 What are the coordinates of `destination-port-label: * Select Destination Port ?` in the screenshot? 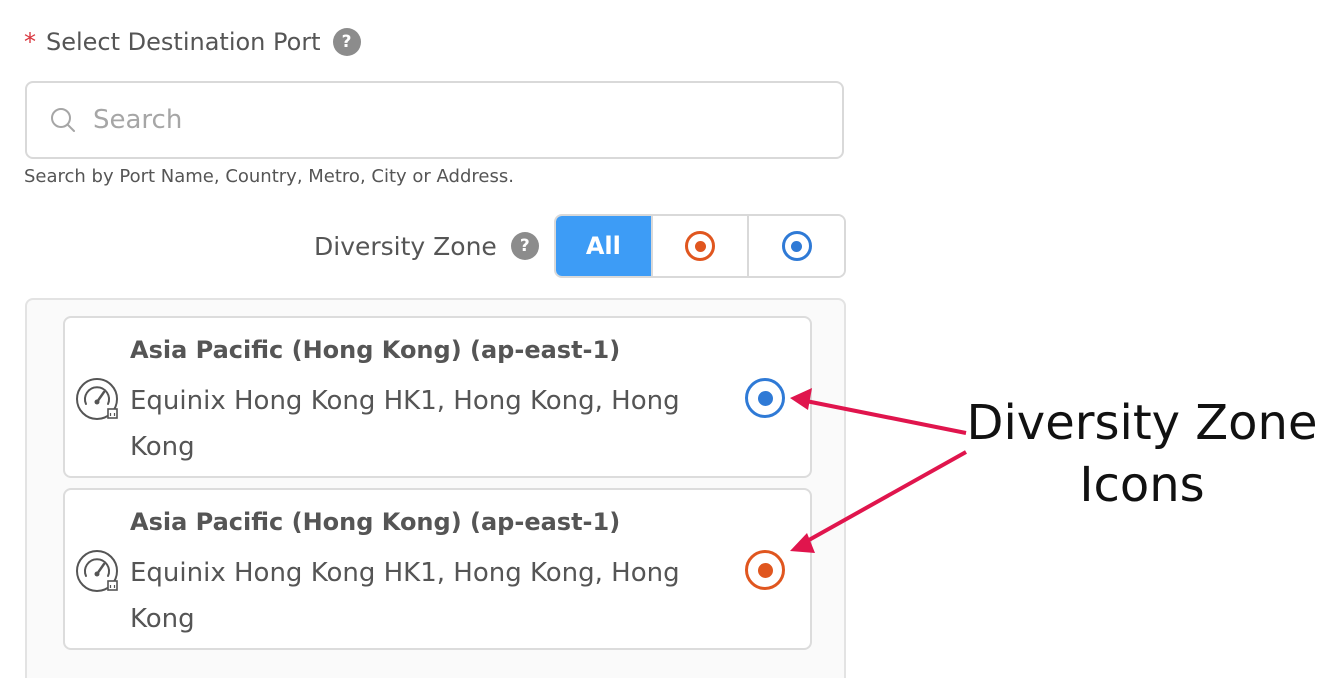 It's located at (192, 42).